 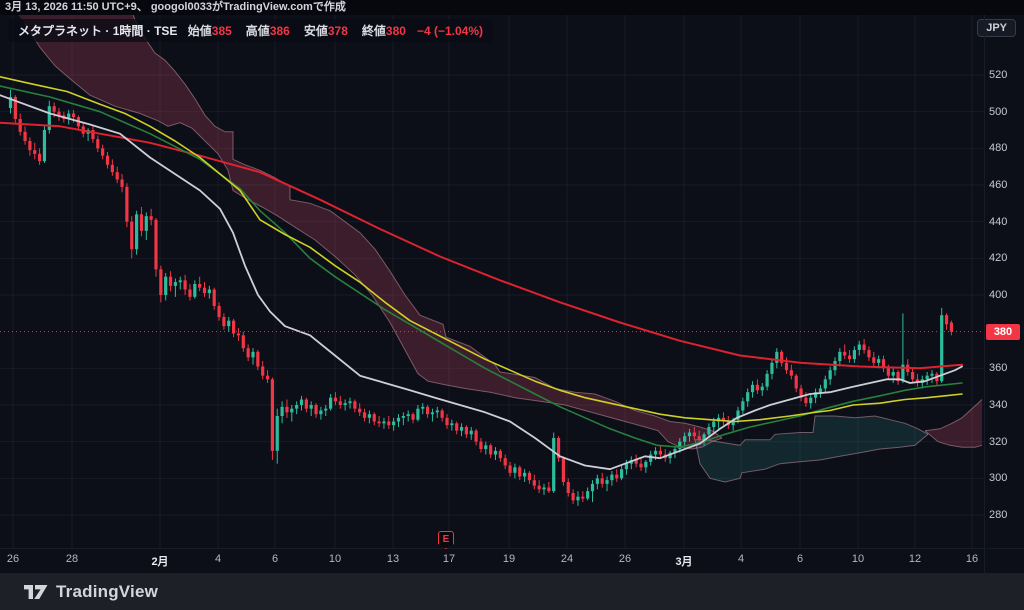 I want to click on legend-separator2: ·, so click(x=149, y=31).